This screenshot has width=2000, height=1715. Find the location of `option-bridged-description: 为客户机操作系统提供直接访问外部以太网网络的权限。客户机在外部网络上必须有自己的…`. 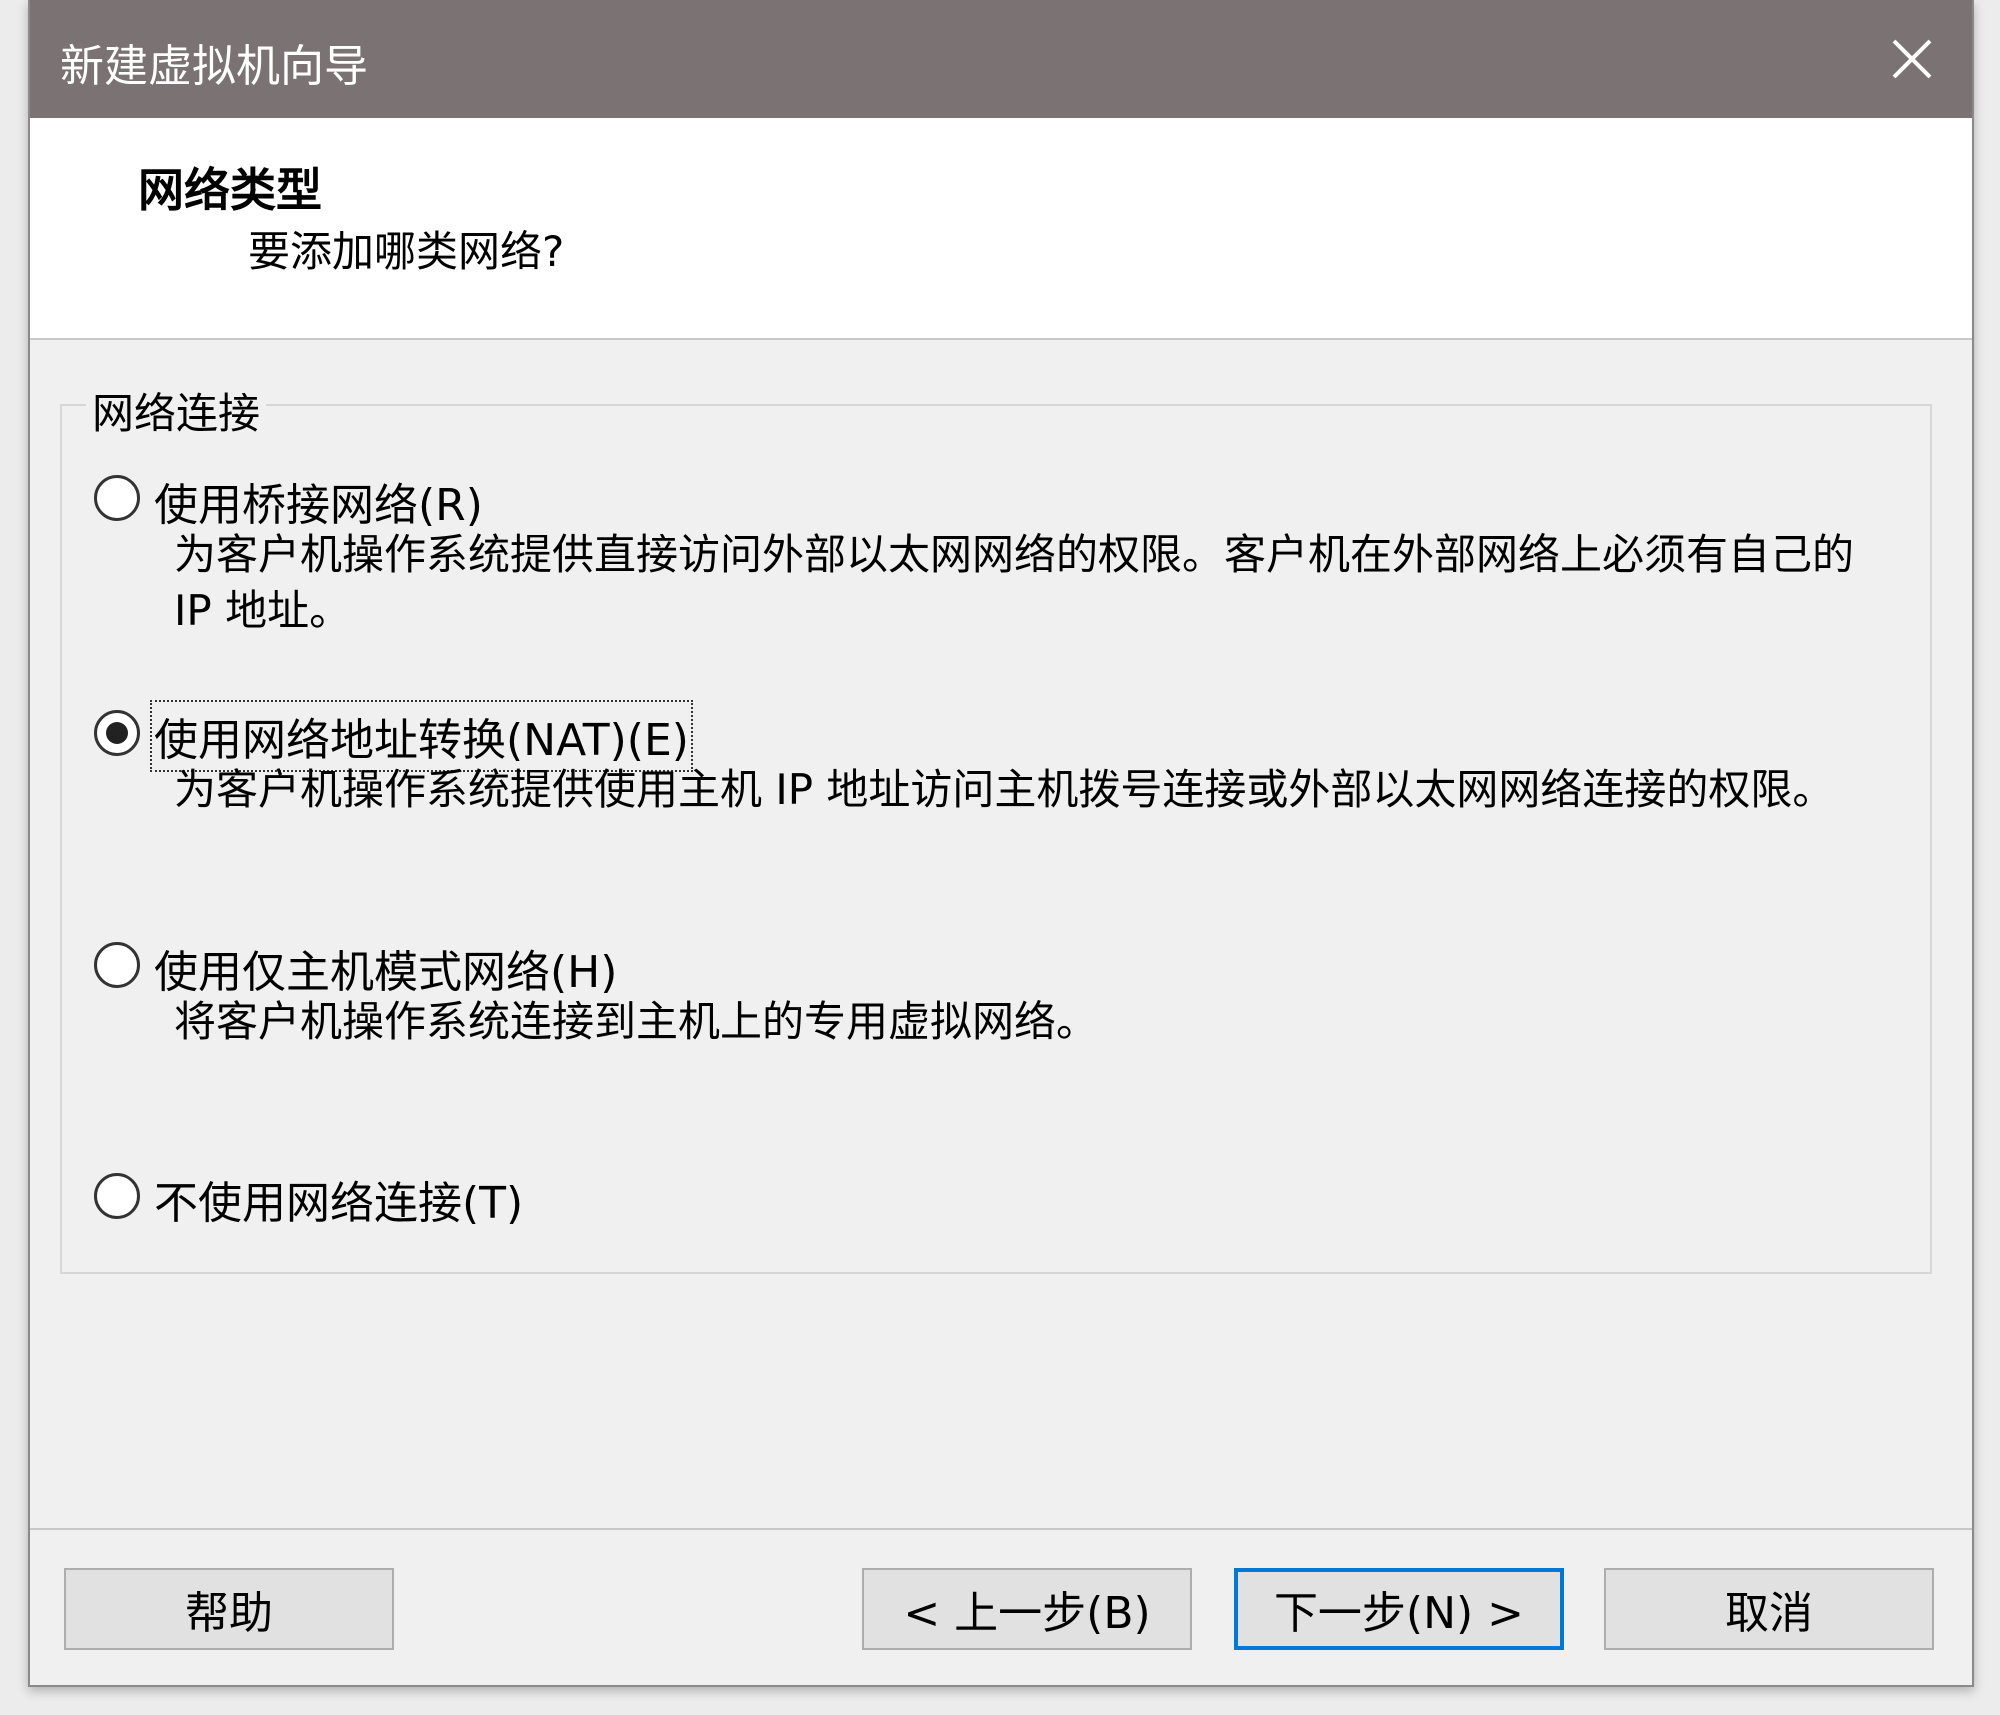

option-bridged-description: 为客户机操作系统提供直接访问外部以太网网络的权限。客户机在外部网络上必须有自己的… is located at coordinates (1014, 582).